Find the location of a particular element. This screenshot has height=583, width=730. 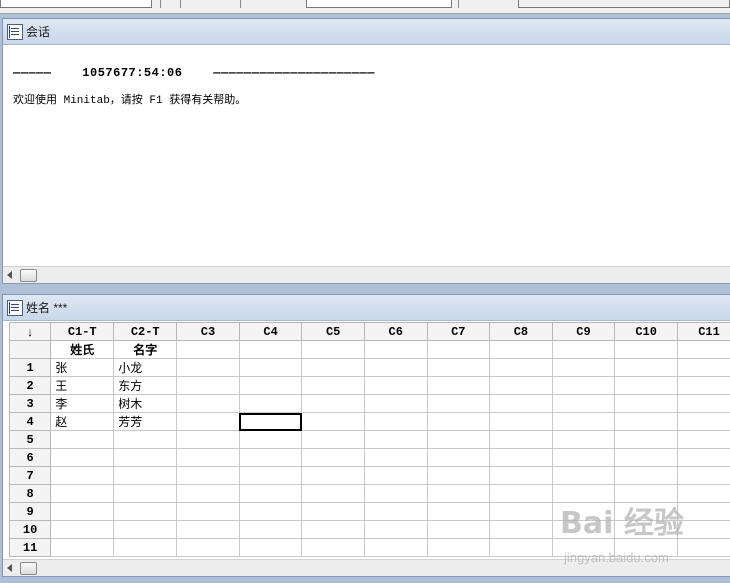

row-number: 7 is located at coordinates (30, 475).